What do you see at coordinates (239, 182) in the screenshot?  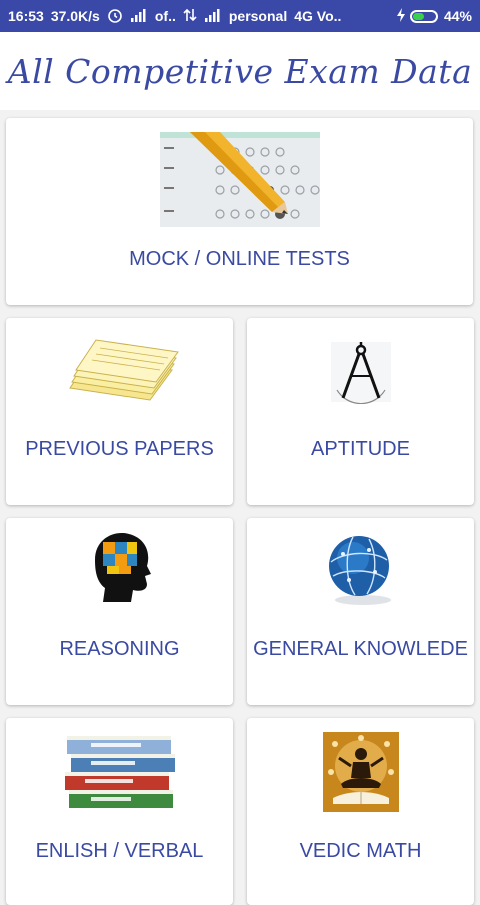 I see `answer-sheet-pencil-icon` at bounding box center [239, 182].